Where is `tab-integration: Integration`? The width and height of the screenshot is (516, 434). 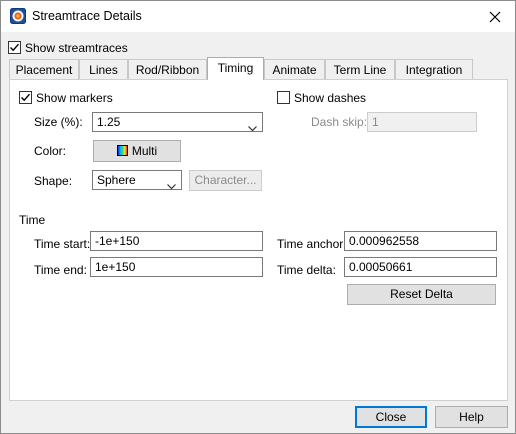
tab-integration: Integration is located at coordinates (434, 69).